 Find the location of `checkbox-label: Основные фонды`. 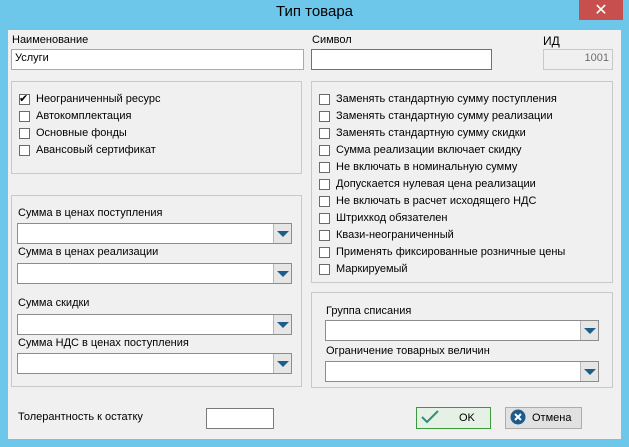

checkbox-label: Основные фонды is located at coordinates (81, 133).